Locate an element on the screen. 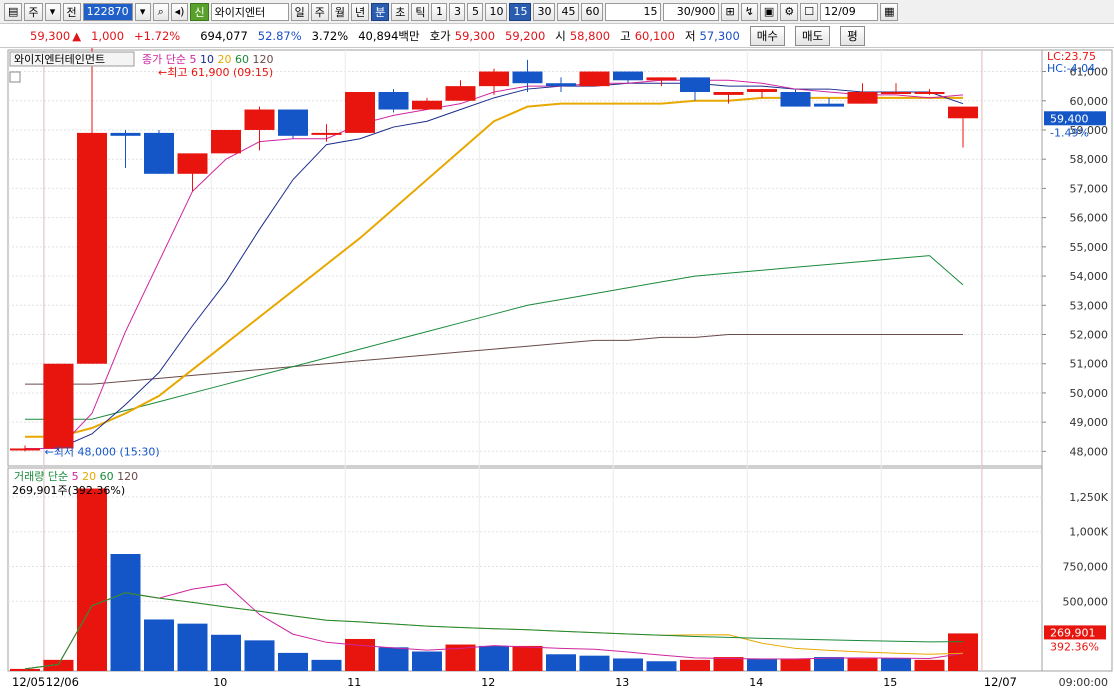 The height and width of the screenshot is (694, 1114). interval-45: 45 is located at coordinates (568, 11).